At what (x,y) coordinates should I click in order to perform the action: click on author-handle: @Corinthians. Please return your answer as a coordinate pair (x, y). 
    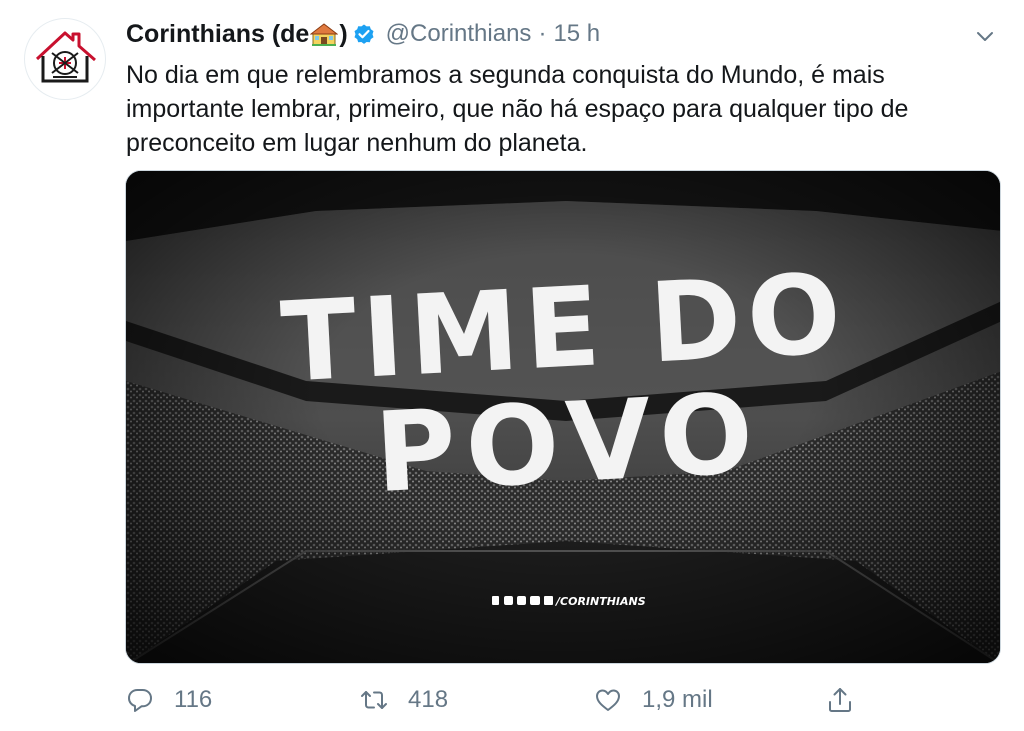
    Looking at the image, I should click on (459, 34).